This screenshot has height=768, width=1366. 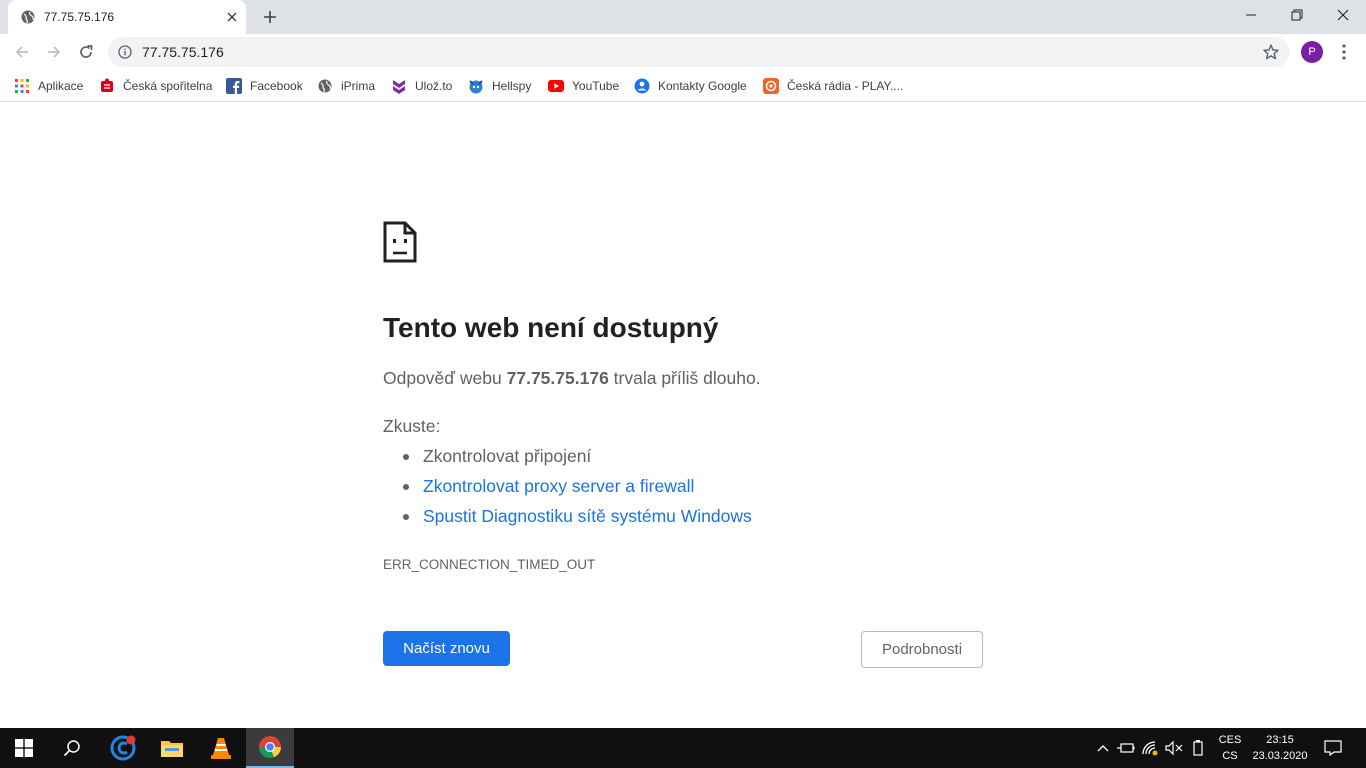 What do you see at coordinates (24, 748) in the screenshot?
I see `start-button` at bounding box center [24, 748].